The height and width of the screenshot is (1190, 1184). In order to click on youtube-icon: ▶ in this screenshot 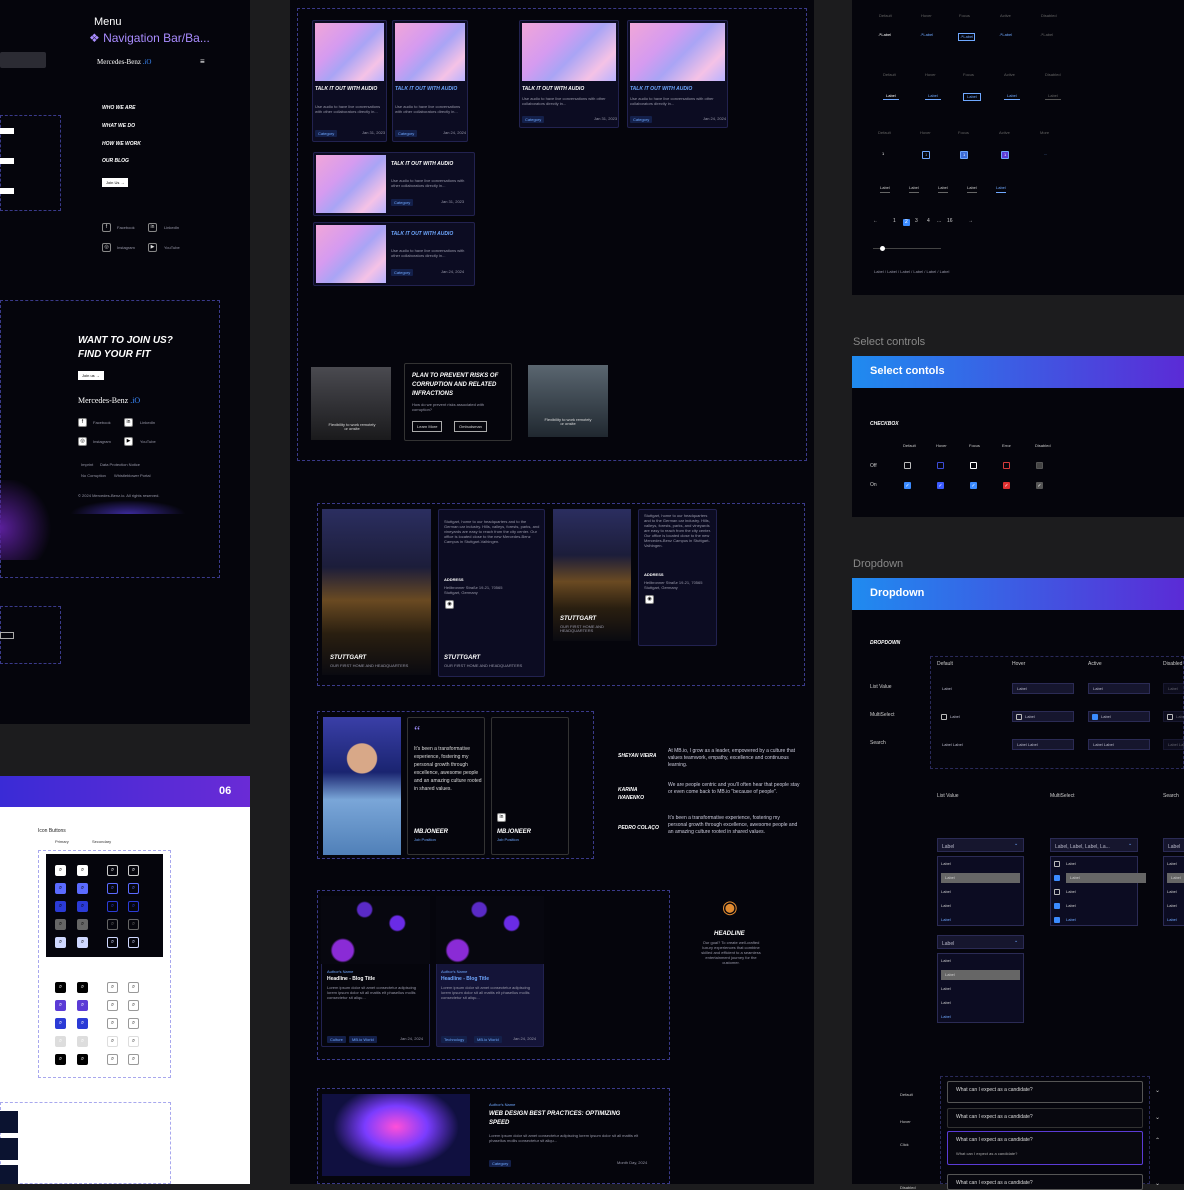, I will do `click(152, 247)`.